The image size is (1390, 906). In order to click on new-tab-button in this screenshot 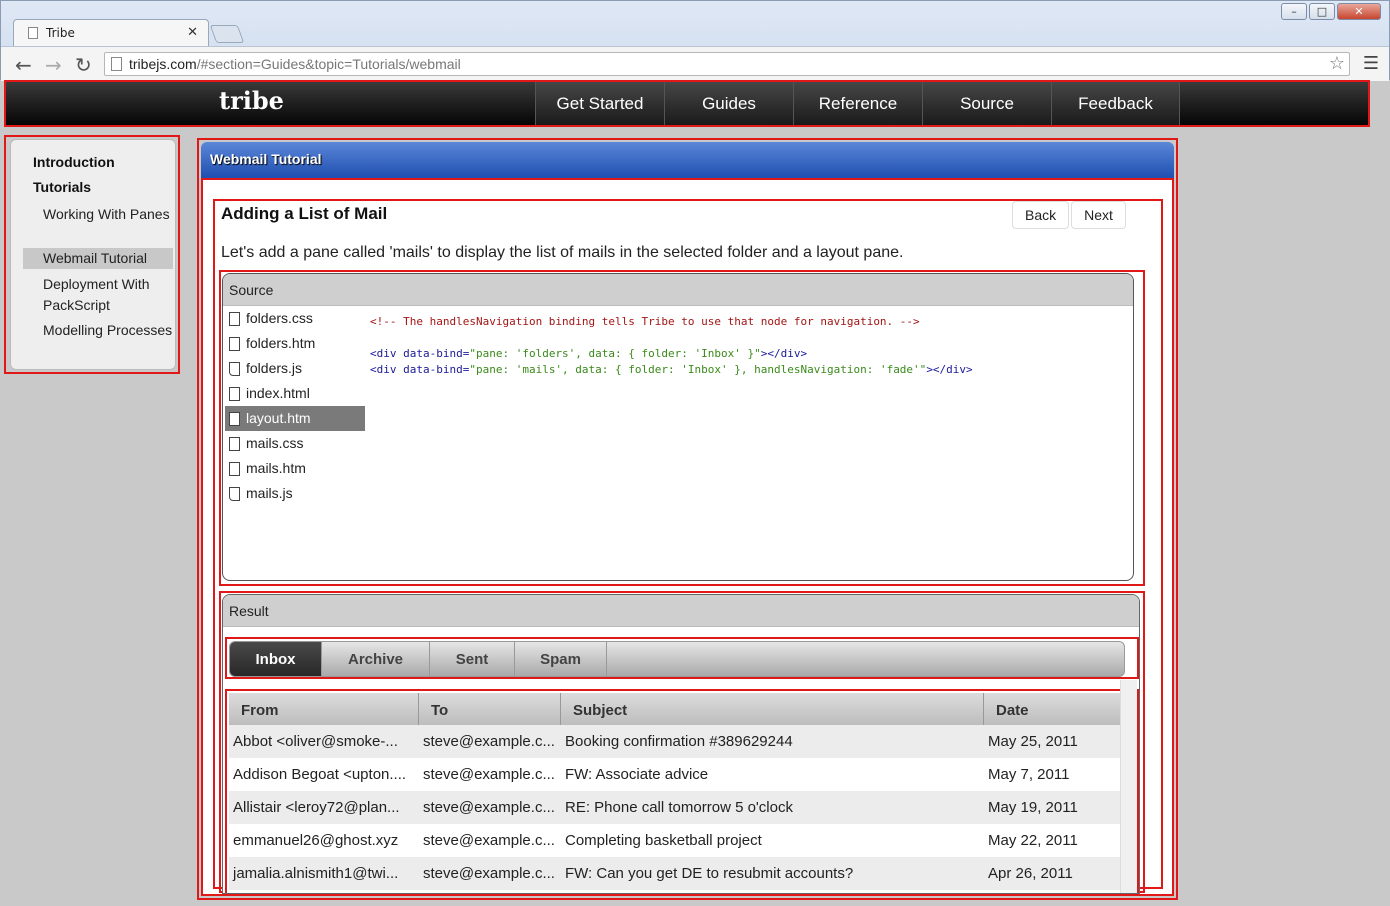, I will do `click(227, 34)`.